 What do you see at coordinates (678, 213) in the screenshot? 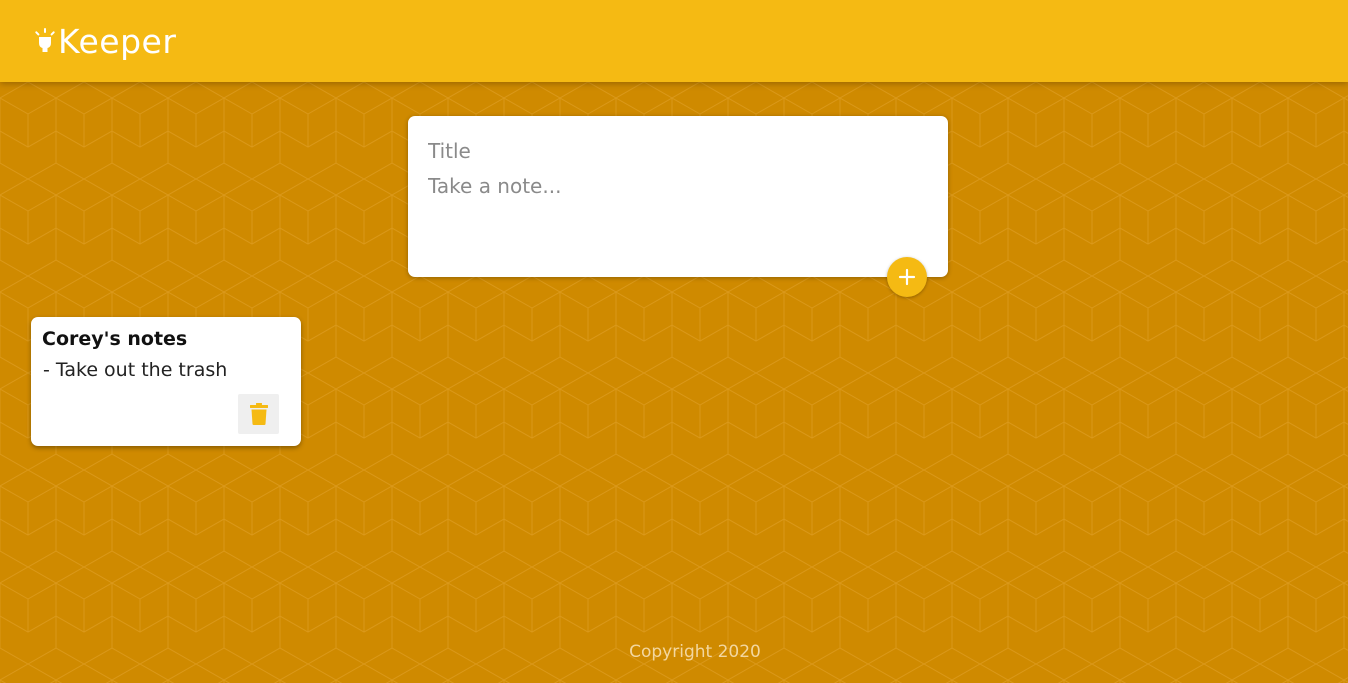
I see `note-content-input` at bounding box center [678, 213].